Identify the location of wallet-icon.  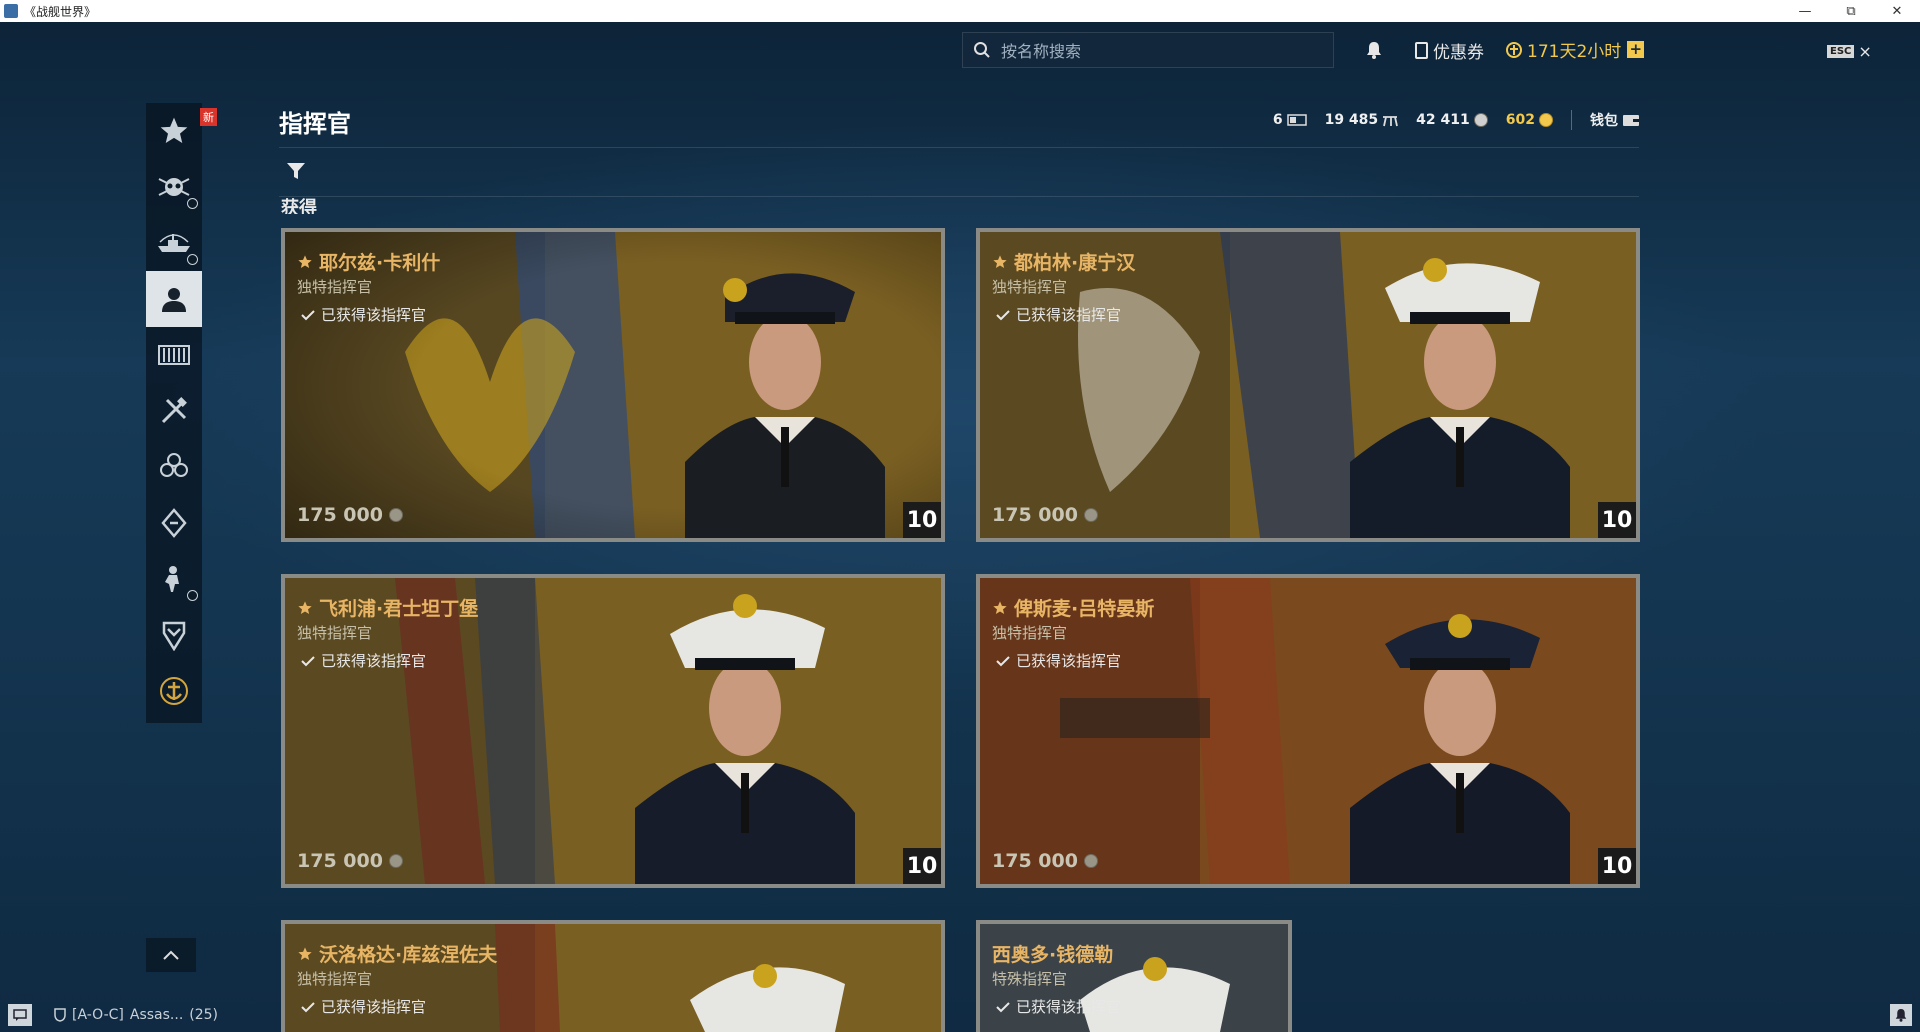
(1631, 120).